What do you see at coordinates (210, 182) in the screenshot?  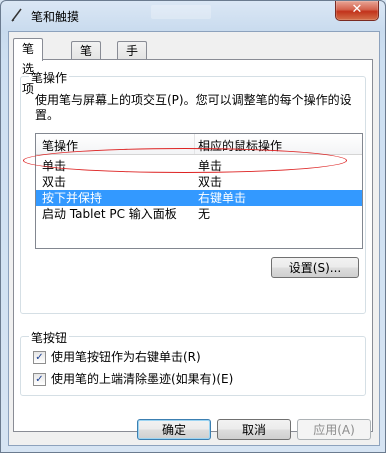 I see `list-item-mouse: 双击` at bounding box center [210, 182].